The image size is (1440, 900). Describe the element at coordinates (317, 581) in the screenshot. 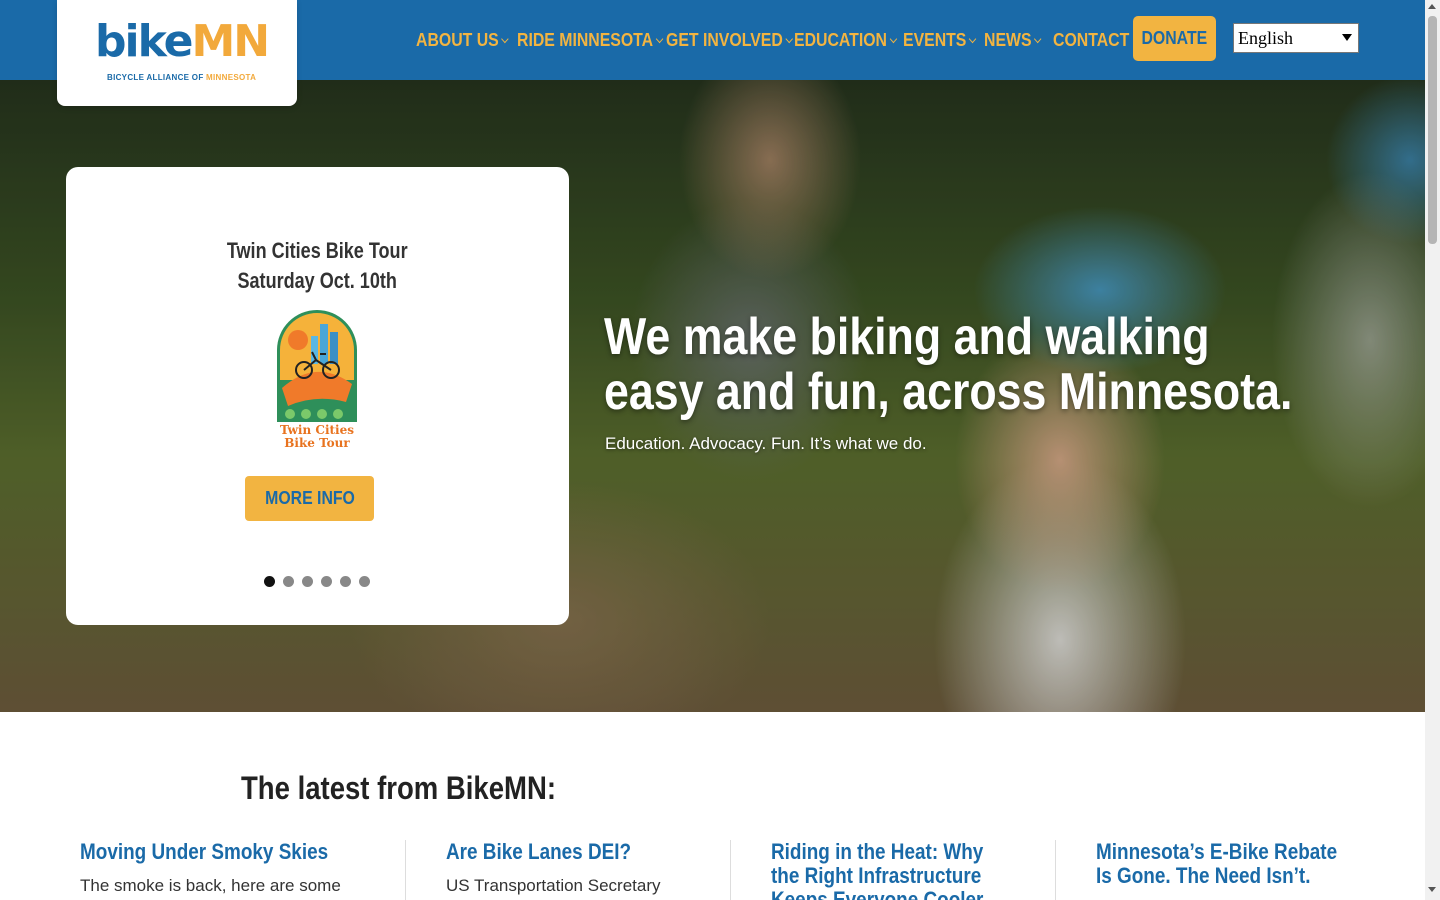

I see `slider-dots` at that location.